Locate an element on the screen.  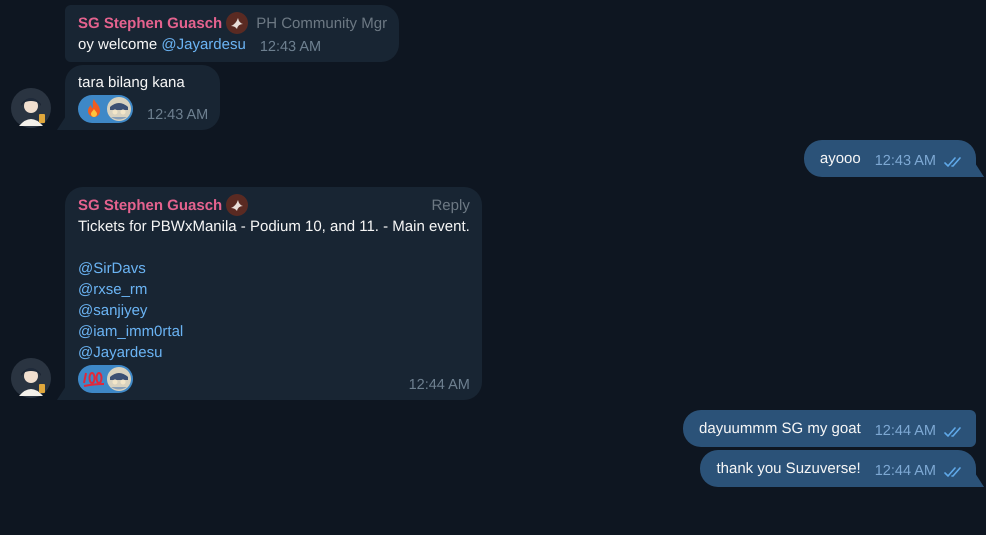
mention-link: @sanjiyey is located at coordinates (113, 310).